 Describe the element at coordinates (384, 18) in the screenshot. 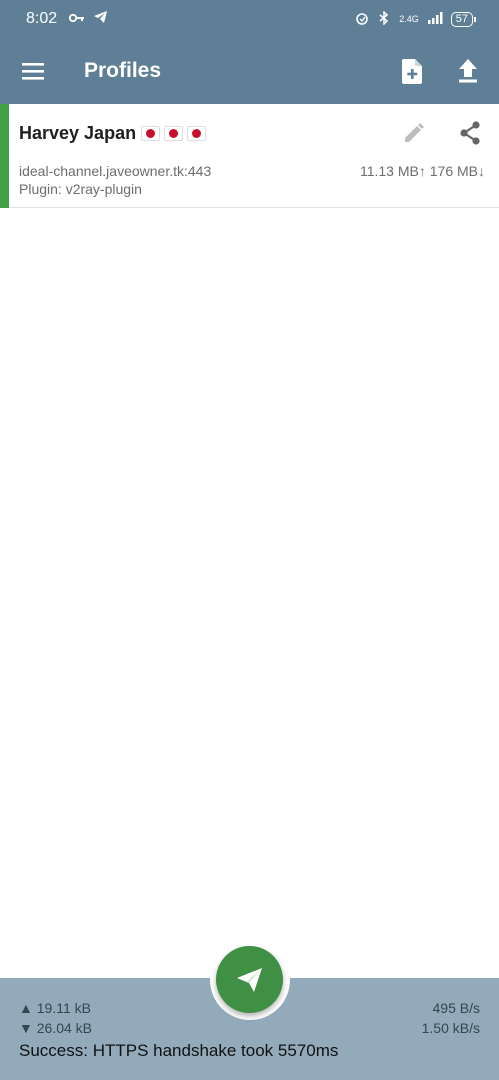

I see `bluetooth-icon` at that location.